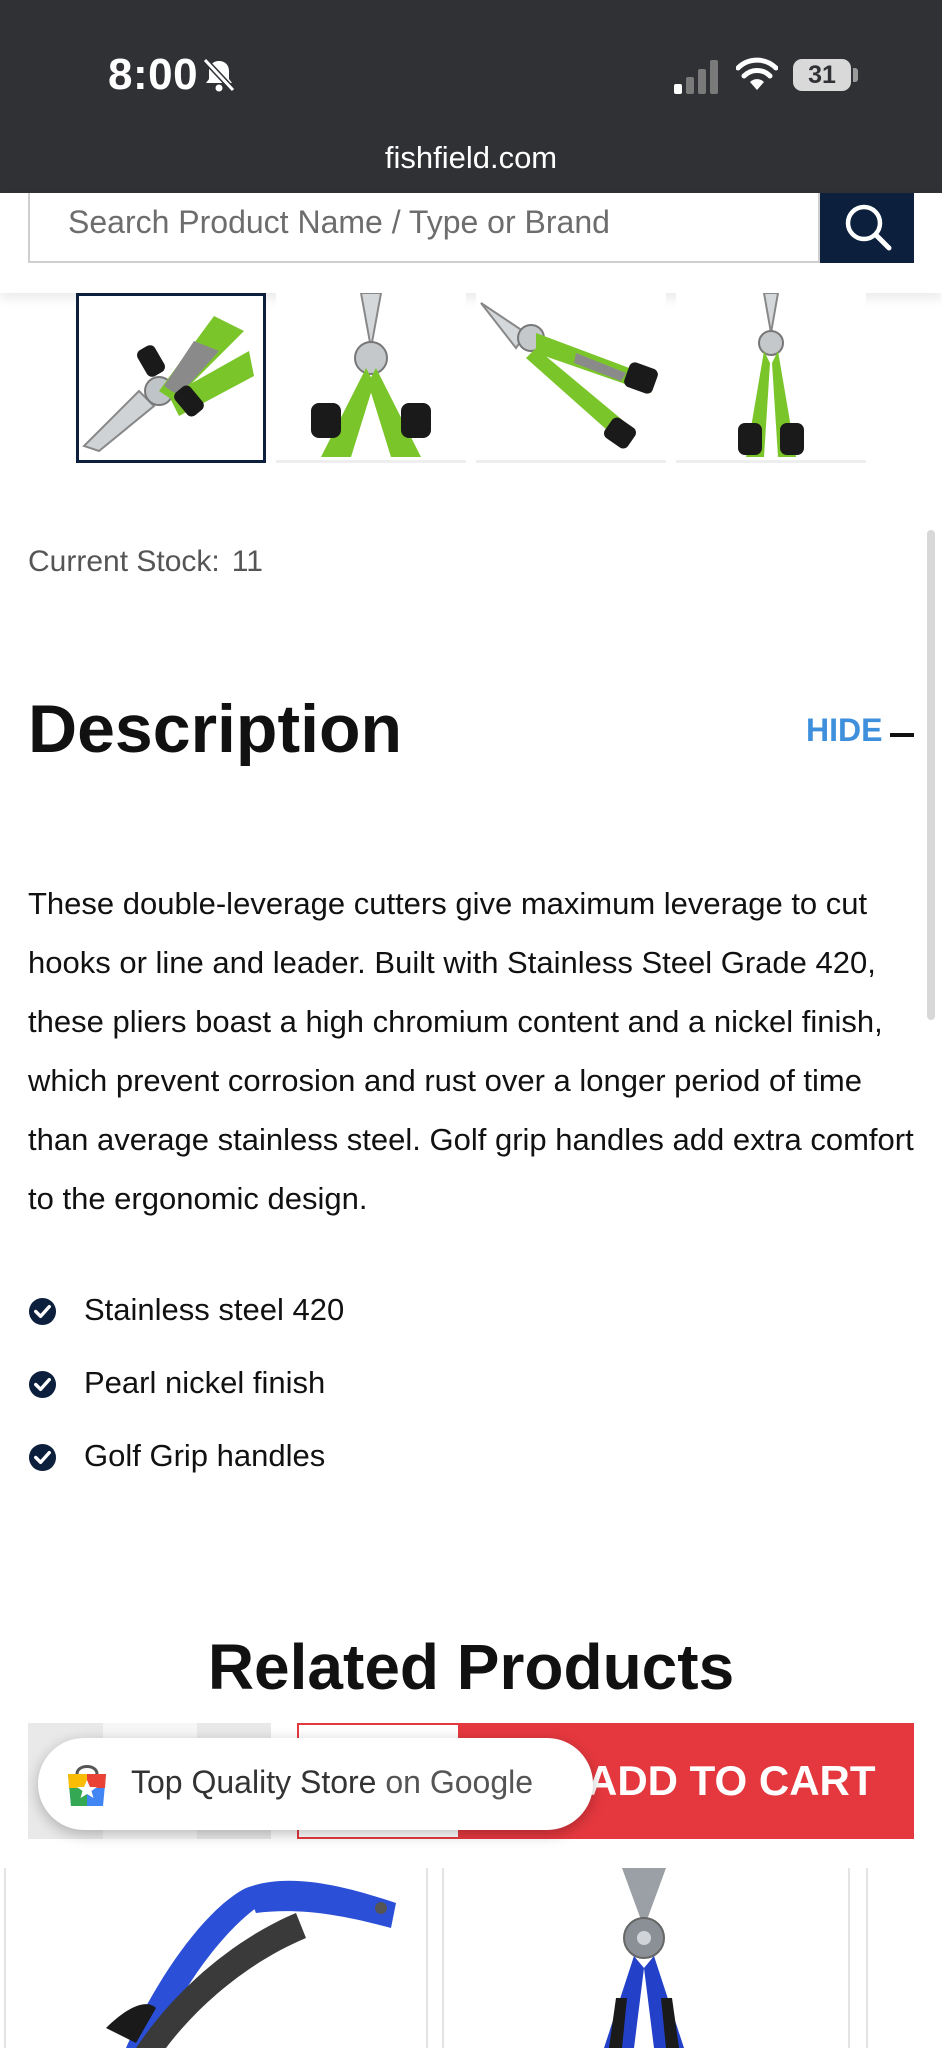 This screenshot has width=942, height=2053. I want to click on feature-item: Pearl nickel finish, so click(186, 1389).